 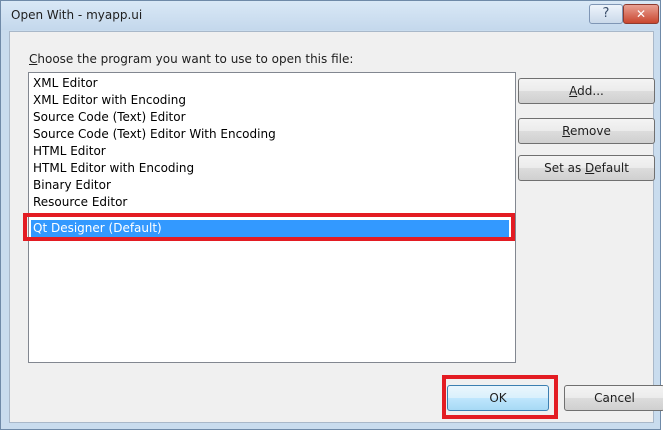 I want to click on list-item-resource-editor: Resource Editor, so click(x=79, y=202).